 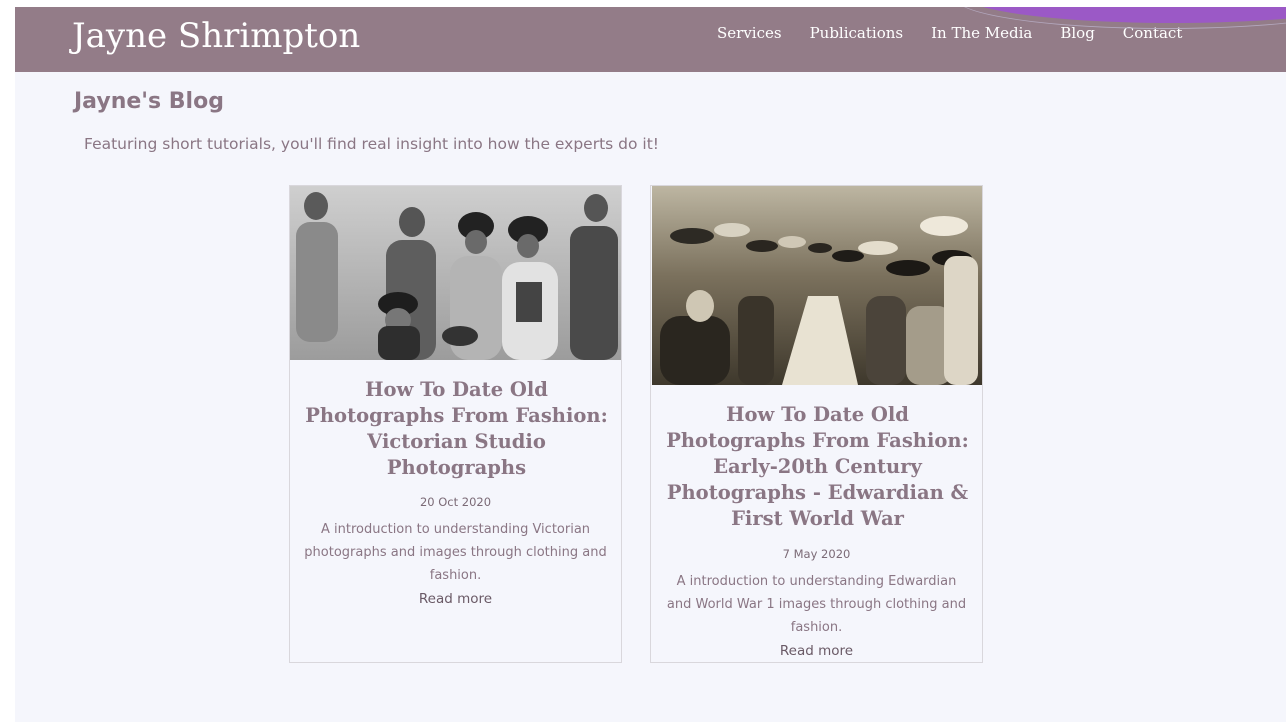 I want to click on edwardian-street-party-photo, so click(x=817, y=285).